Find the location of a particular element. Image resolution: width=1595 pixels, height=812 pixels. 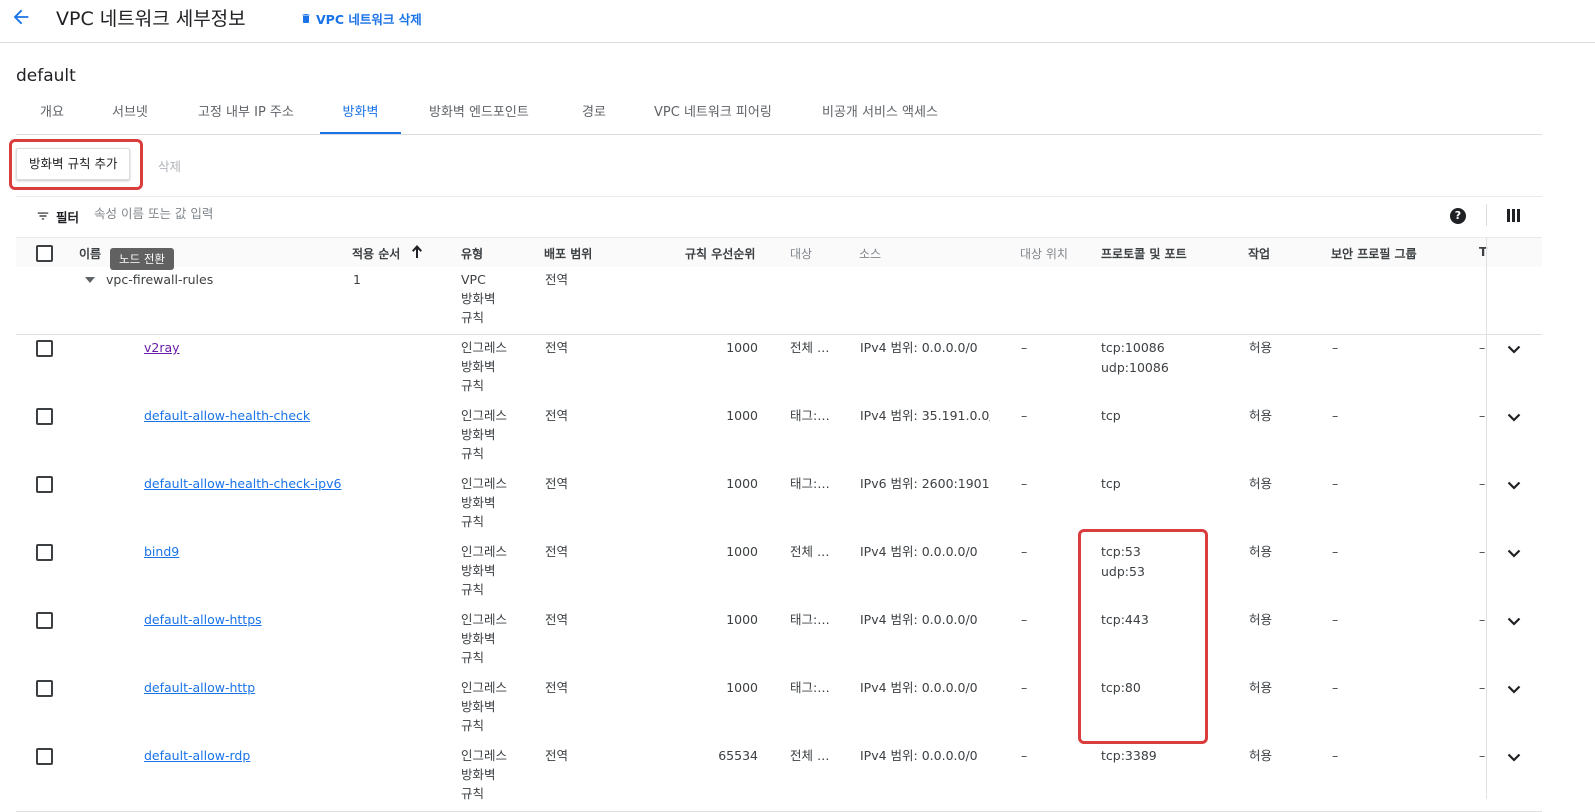

column-header-target: 대상 is located at coordinates (801, 253).